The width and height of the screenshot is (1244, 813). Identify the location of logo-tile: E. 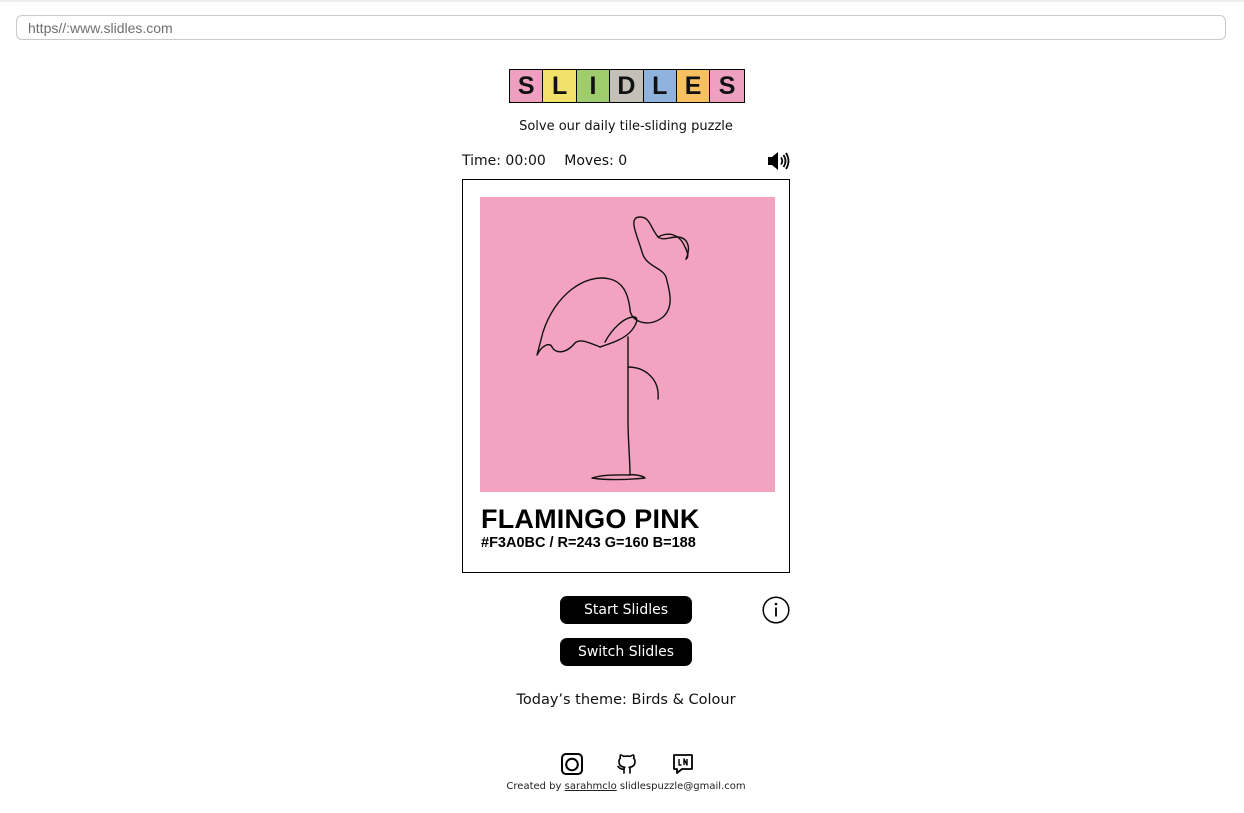
(693, 86).